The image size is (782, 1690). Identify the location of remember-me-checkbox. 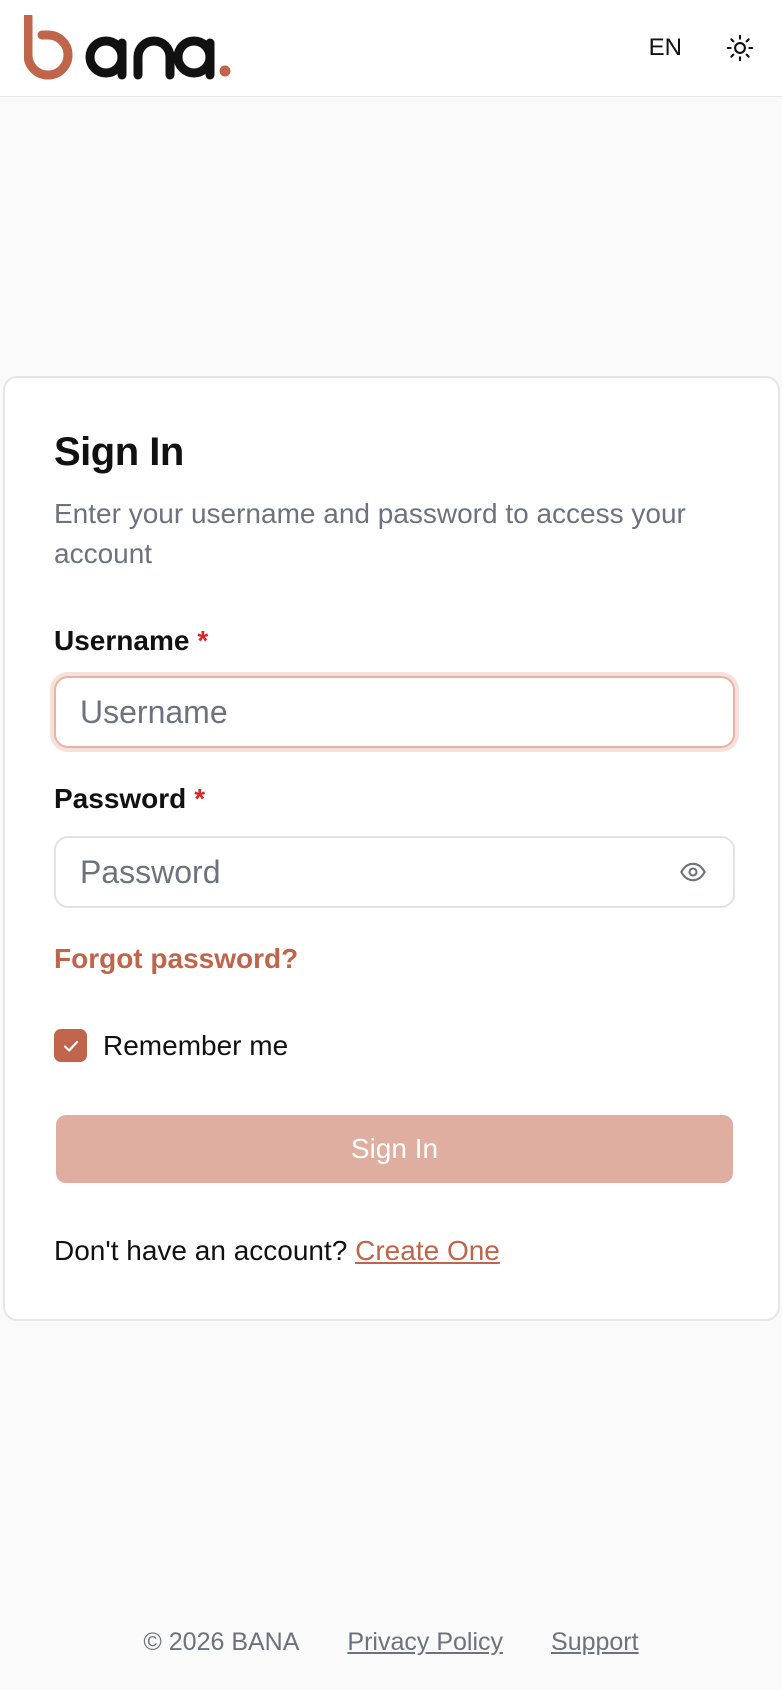
(70, 1045).